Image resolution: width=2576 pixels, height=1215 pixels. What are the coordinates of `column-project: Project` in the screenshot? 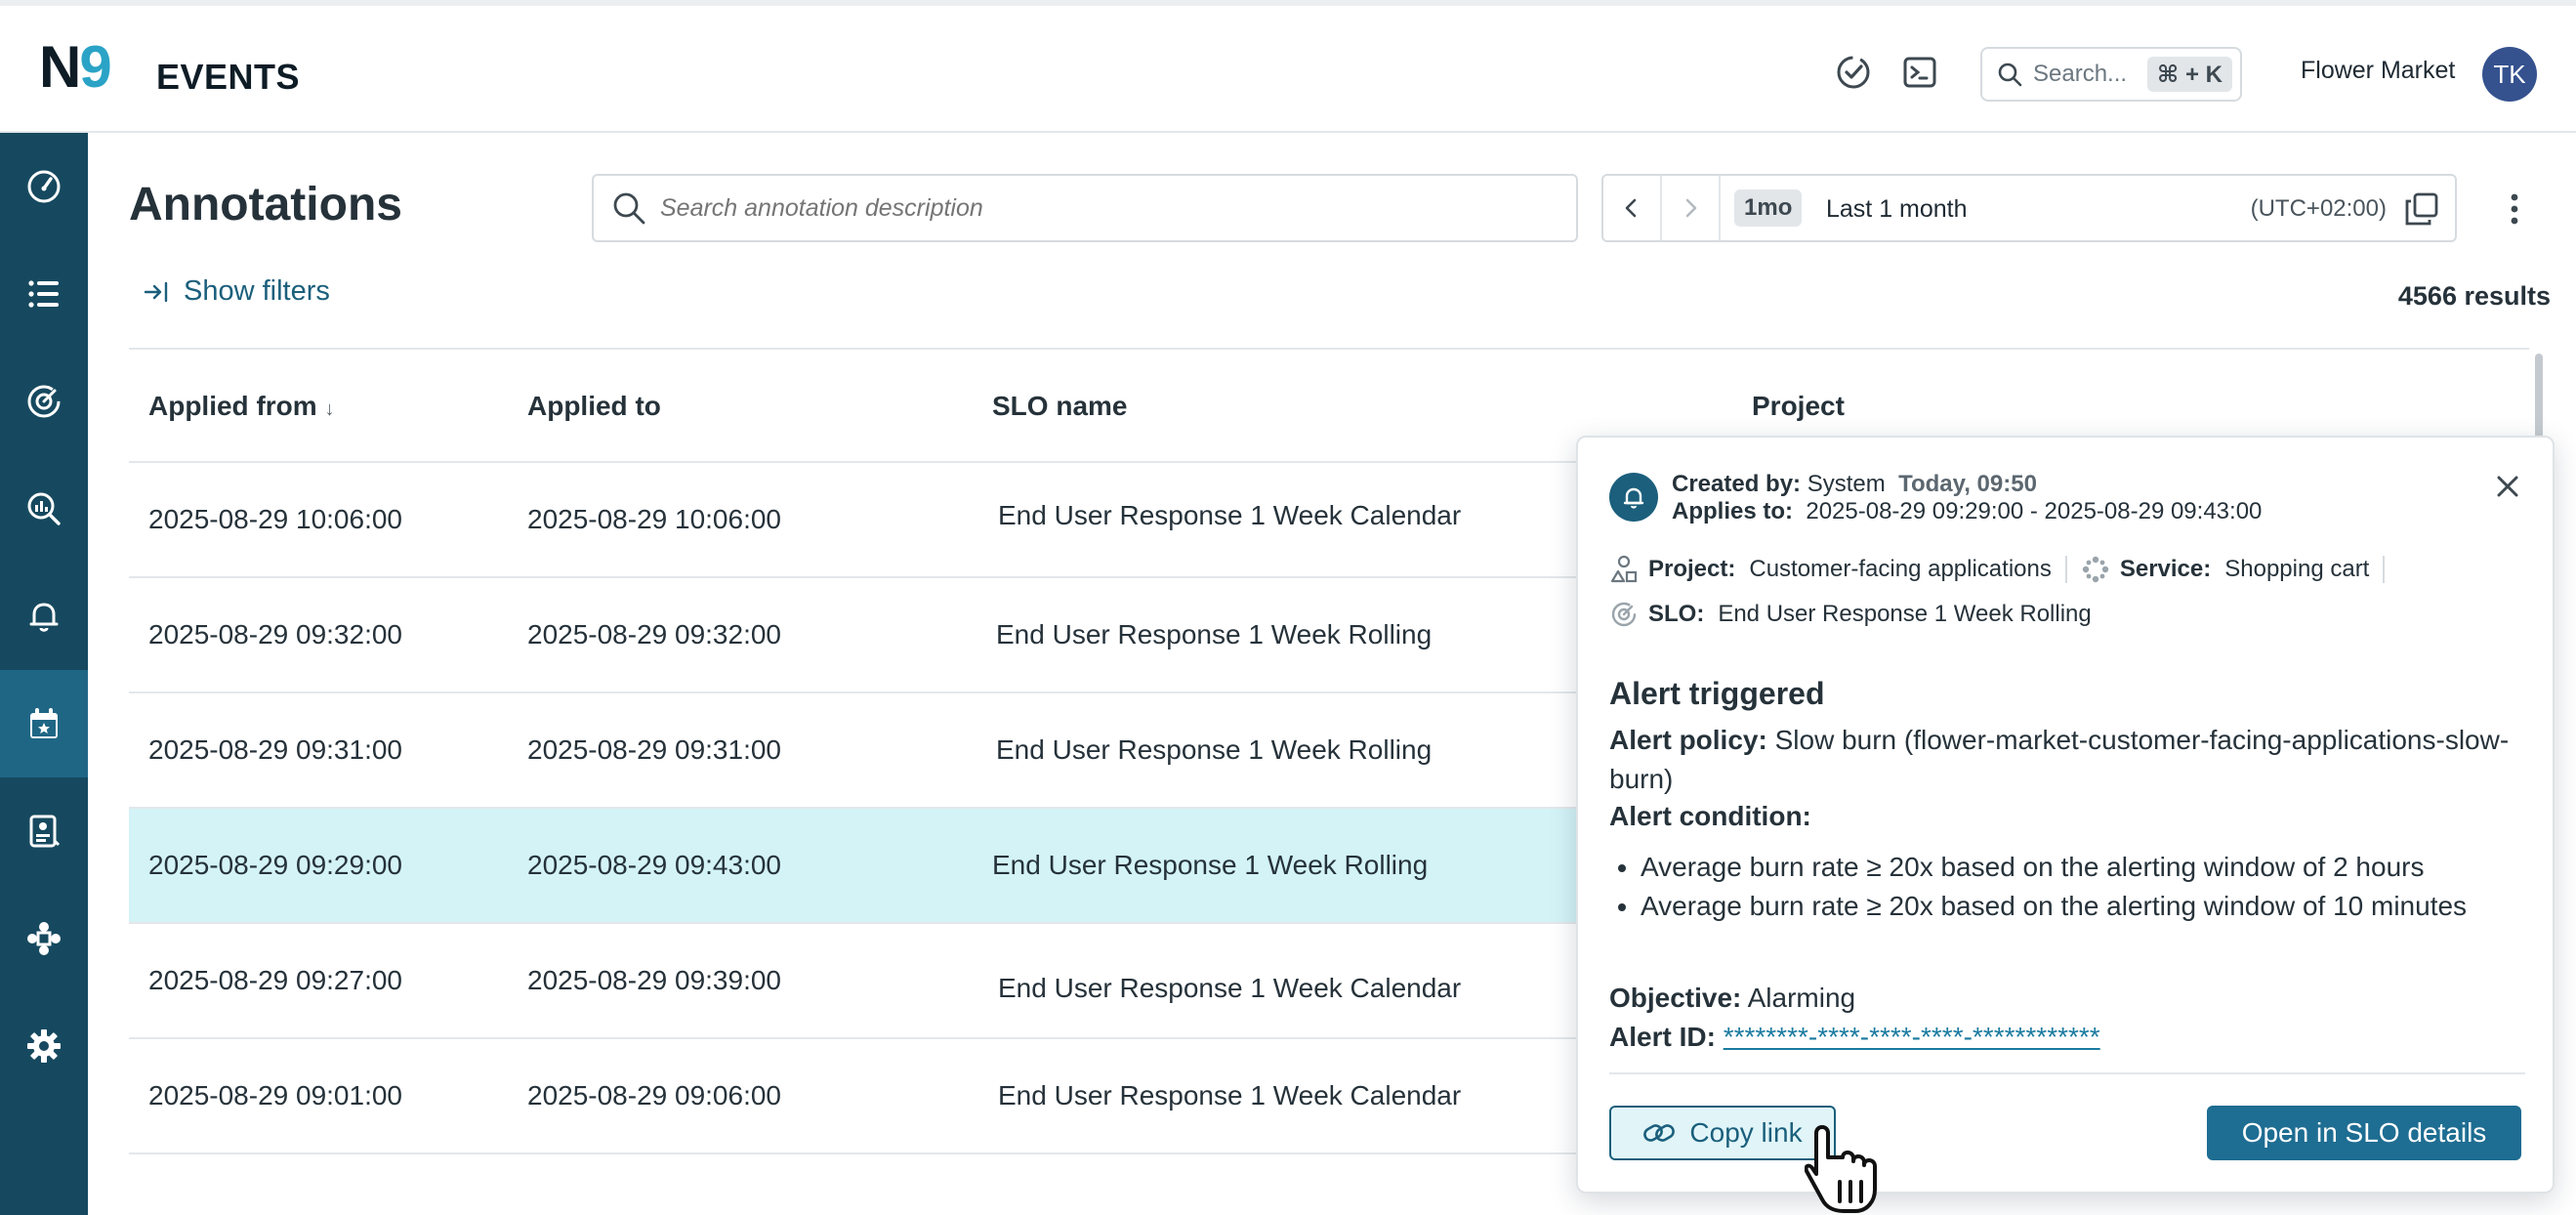 It's located at (1798, 406).